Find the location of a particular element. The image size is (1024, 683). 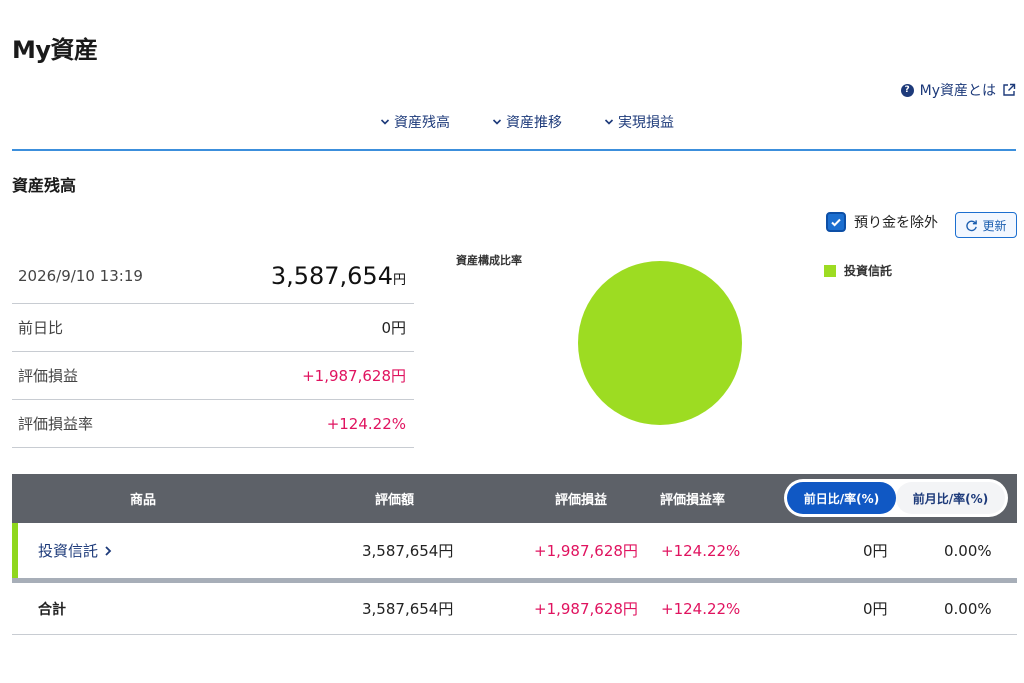

exclude-deposit-toggle: 預り金を除外 is located at coordinates (882, 222).